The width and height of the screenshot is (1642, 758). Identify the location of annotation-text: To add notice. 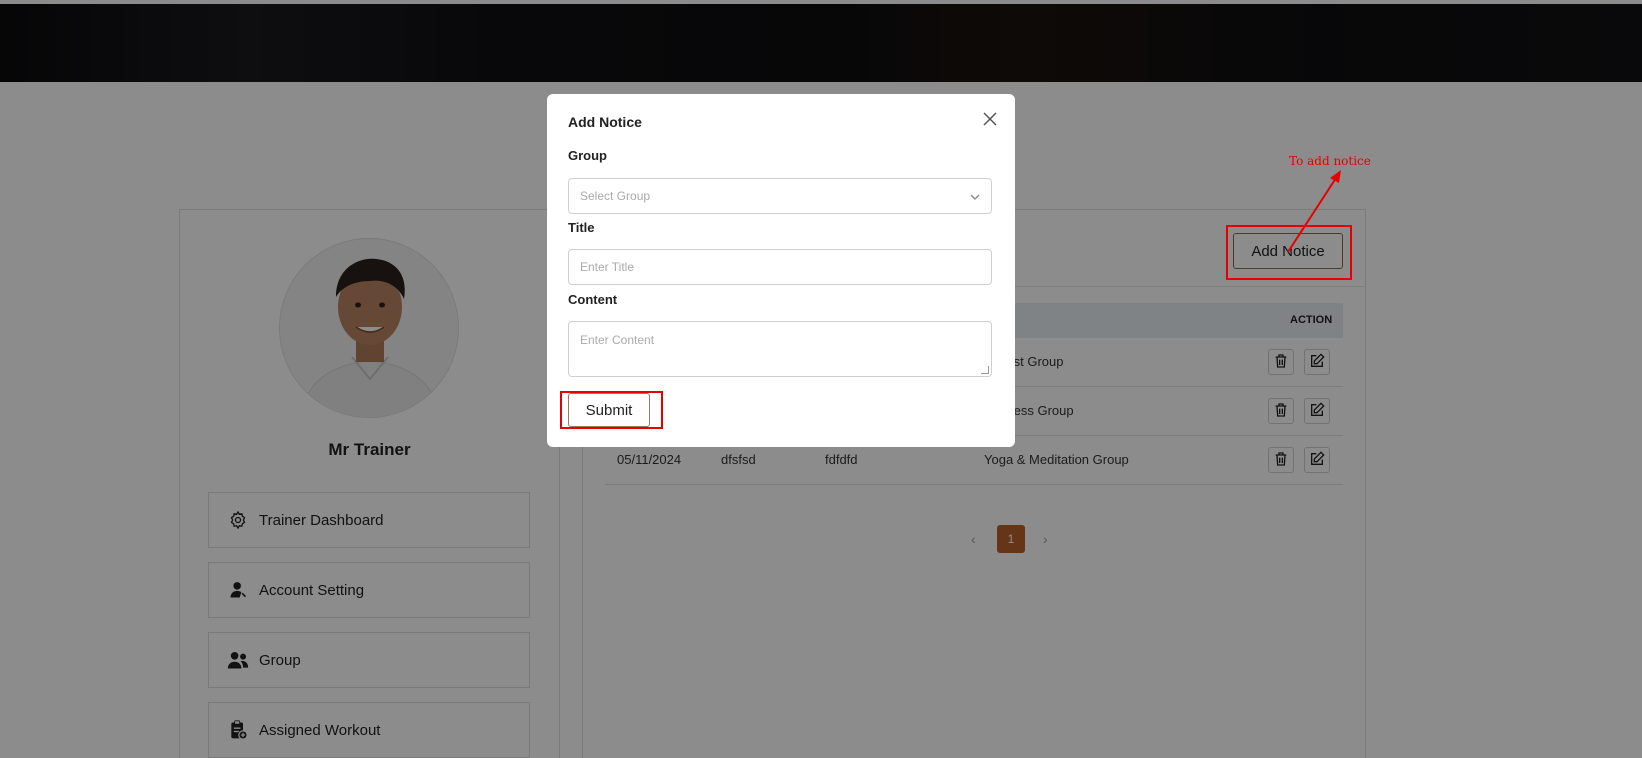
(1330, 161).